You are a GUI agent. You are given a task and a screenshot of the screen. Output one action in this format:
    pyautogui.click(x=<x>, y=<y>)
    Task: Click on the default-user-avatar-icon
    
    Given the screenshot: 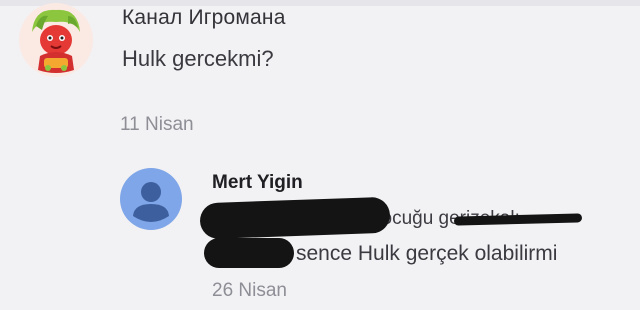 What is the action you would take?
    pyautogui.click(x=151, y=199)
    